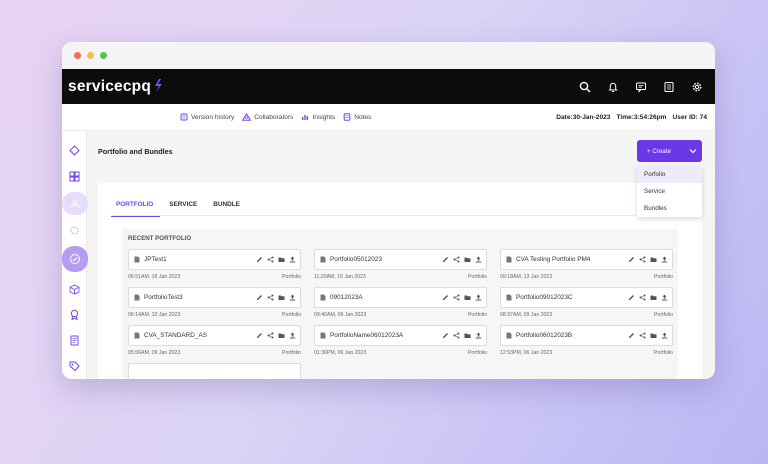 This screenshot has height=464, width=768. I want to click on portfolio-card-box: PortfolioTest3, so click(214, 297).